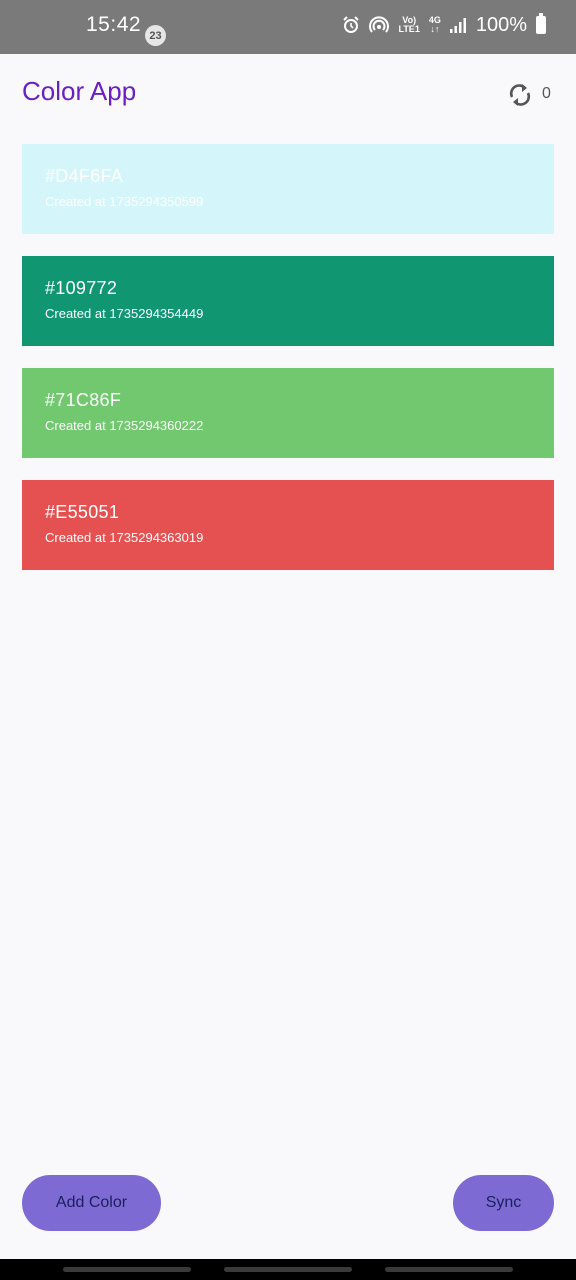 This screenshot has height=1280, width=576. Describe the element at coordinates (444, 25) in the screenshot. I see `status-icons: Vo) LTE1 4G ↓↑ 100%` at that location.